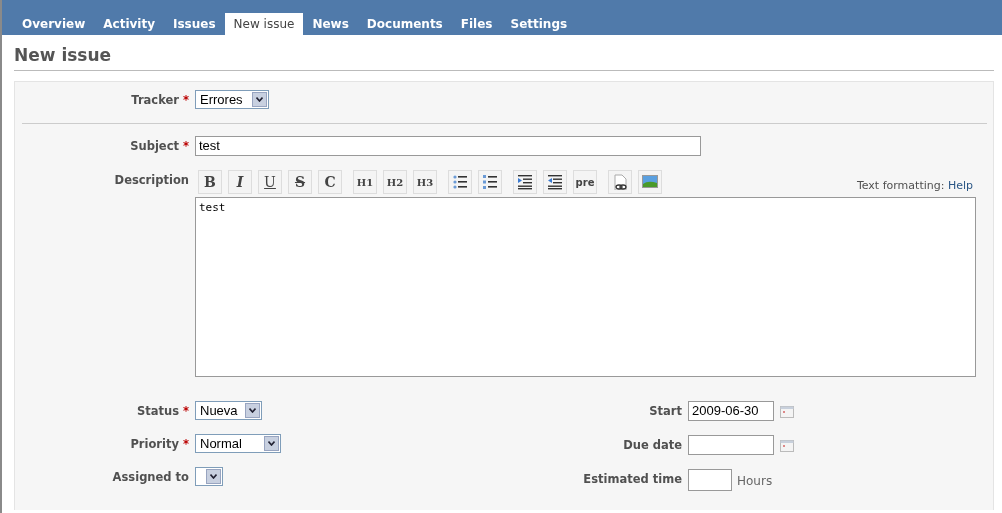  I want to click on help-link: Help, so click(960, 185).